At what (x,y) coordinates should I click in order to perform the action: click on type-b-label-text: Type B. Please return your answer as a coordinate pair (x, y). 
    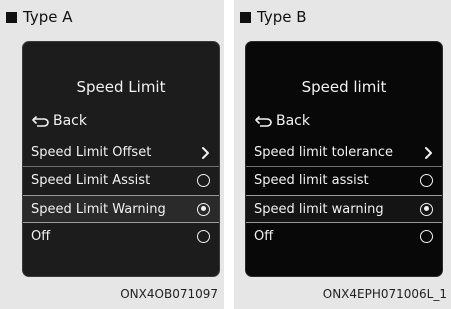
    Looking at the image, I should click on (282, 17).